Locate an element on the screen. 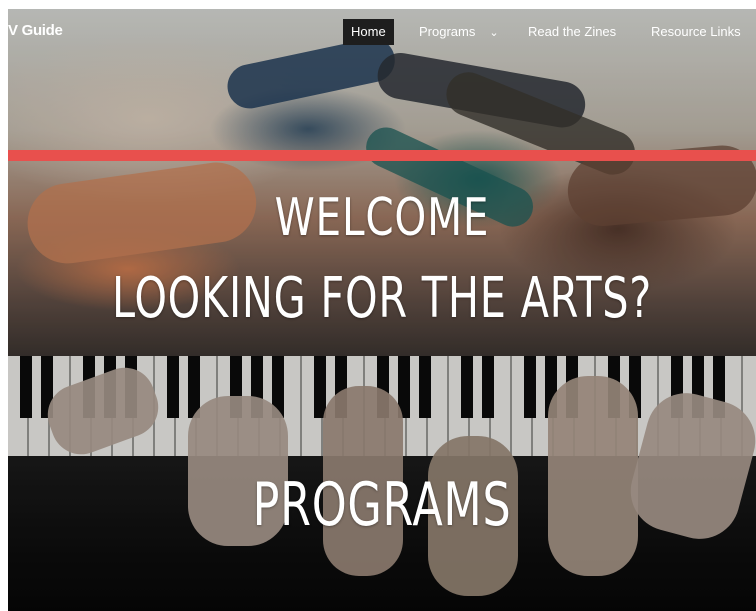  top-margin is located at coordinates (378, 4).